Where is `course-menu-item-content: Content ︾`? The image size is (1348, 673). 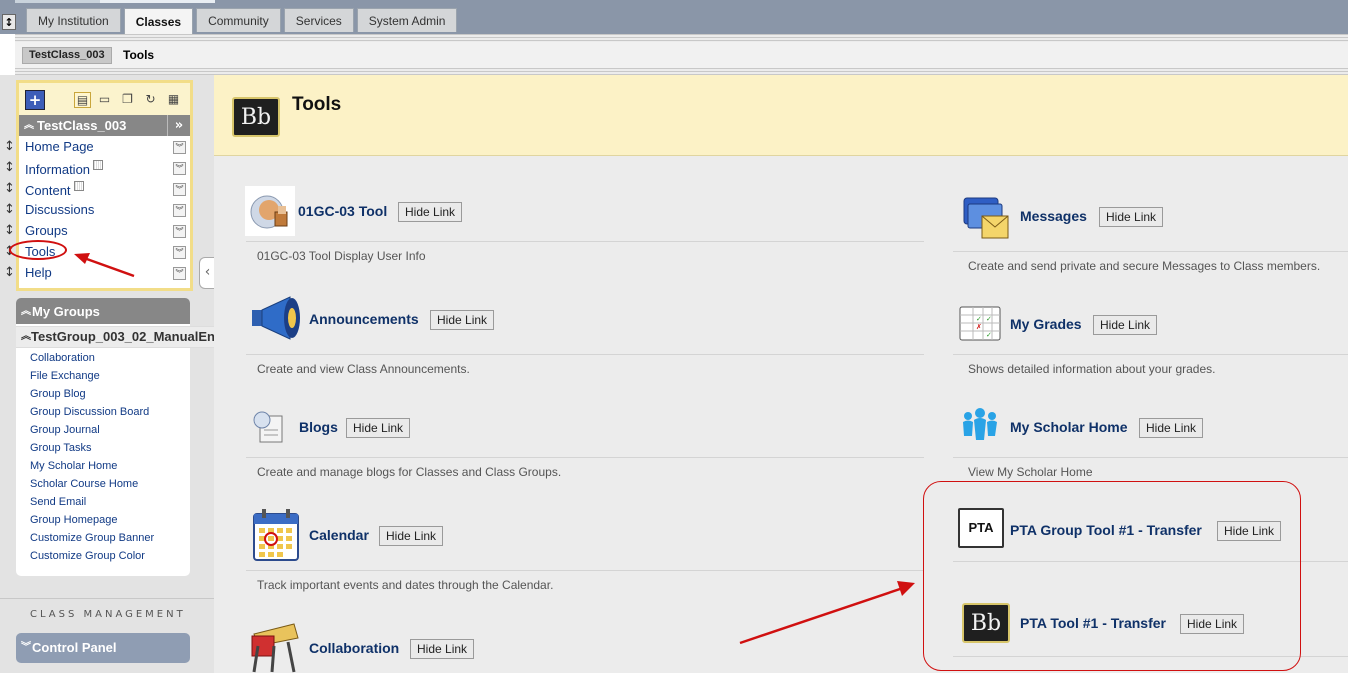 course-menu-item-content: Content ︾ is located at coordinates (104, 189).